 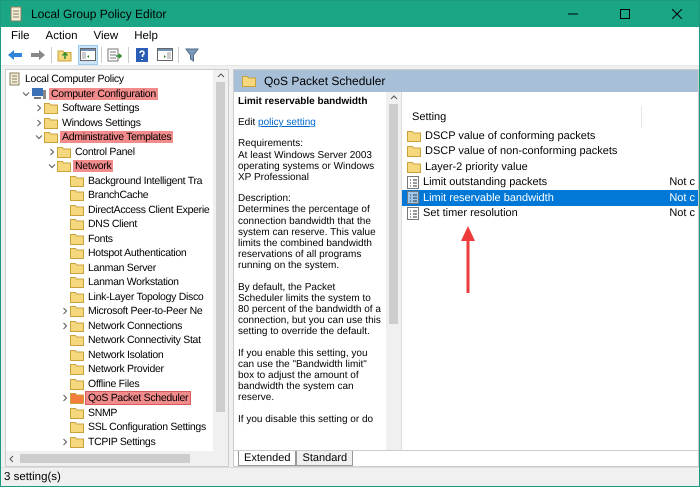 What do you see at coordinates (625, 14) in the screenshot?
I see `maximize-icon` at bounding box center [625, 14].